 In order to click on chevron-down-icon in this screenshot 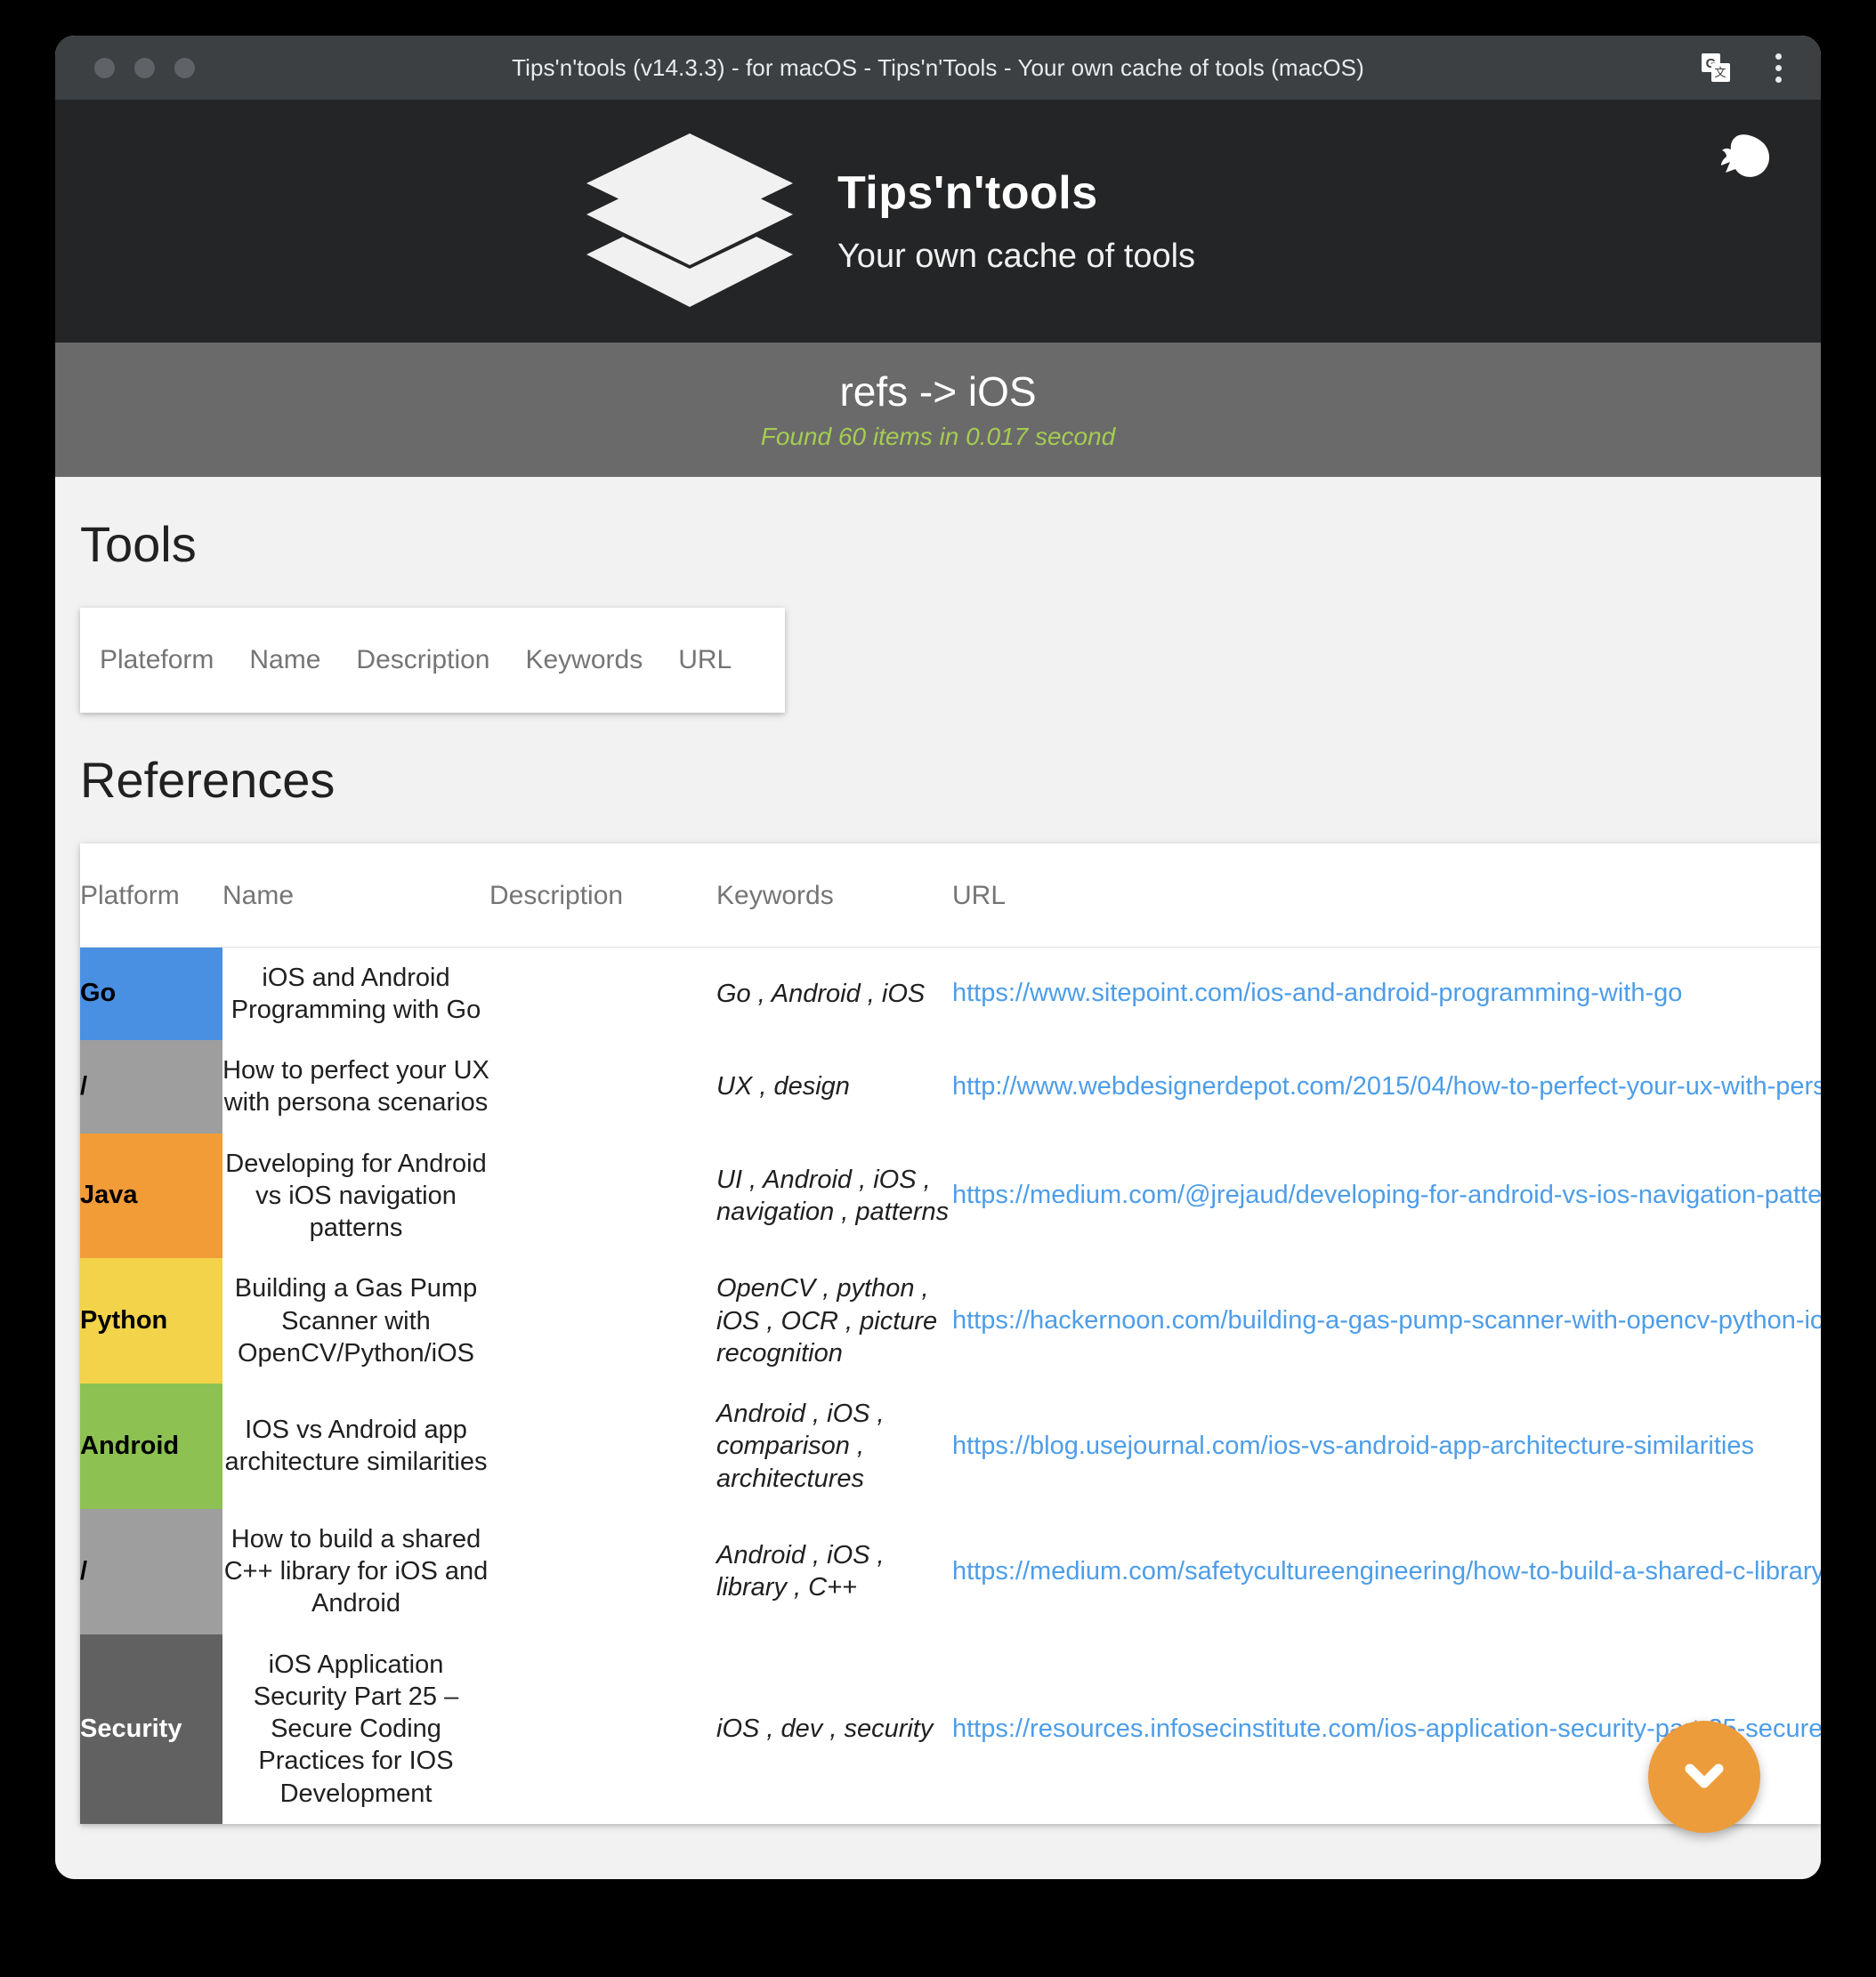, I will do `click(1704, 1777)`.